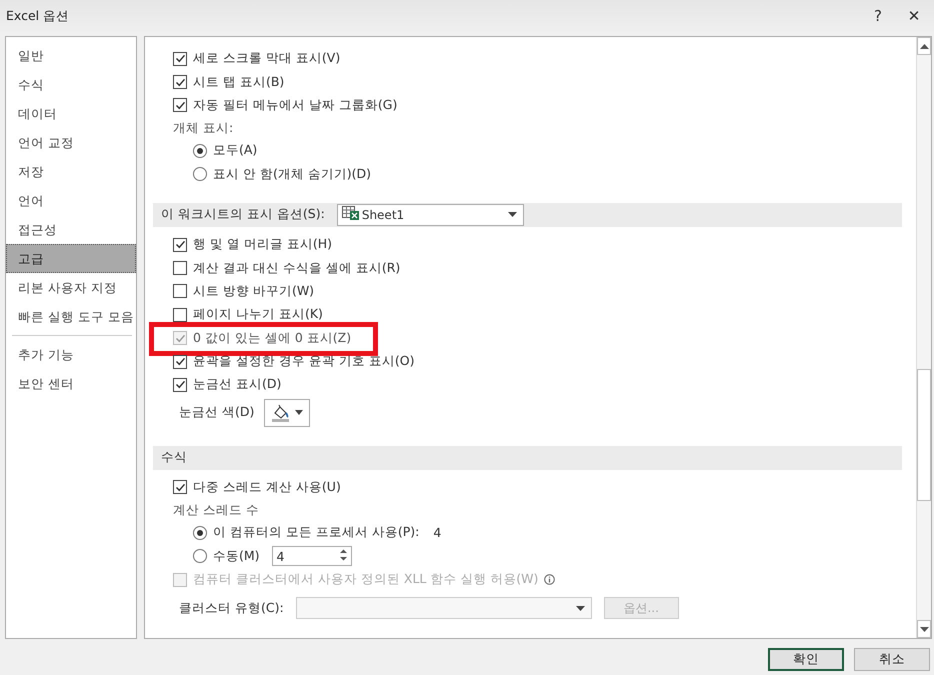 Image resolution: width=934 pixels, height=675 pixels. What do you see at coordinates (231, 608) in the screenshot?
I see `option-label: 클러스터 유형(C):` at bounding box center [231, 608].